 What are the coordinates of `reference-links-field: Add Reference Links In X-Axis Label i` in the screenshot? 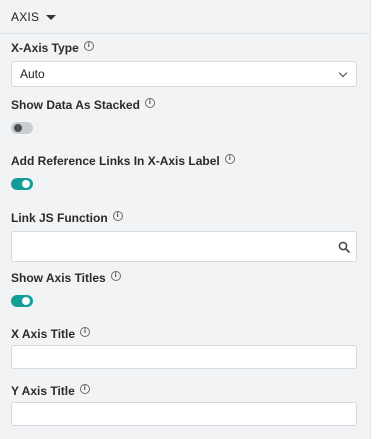 It's located at (185, 171).